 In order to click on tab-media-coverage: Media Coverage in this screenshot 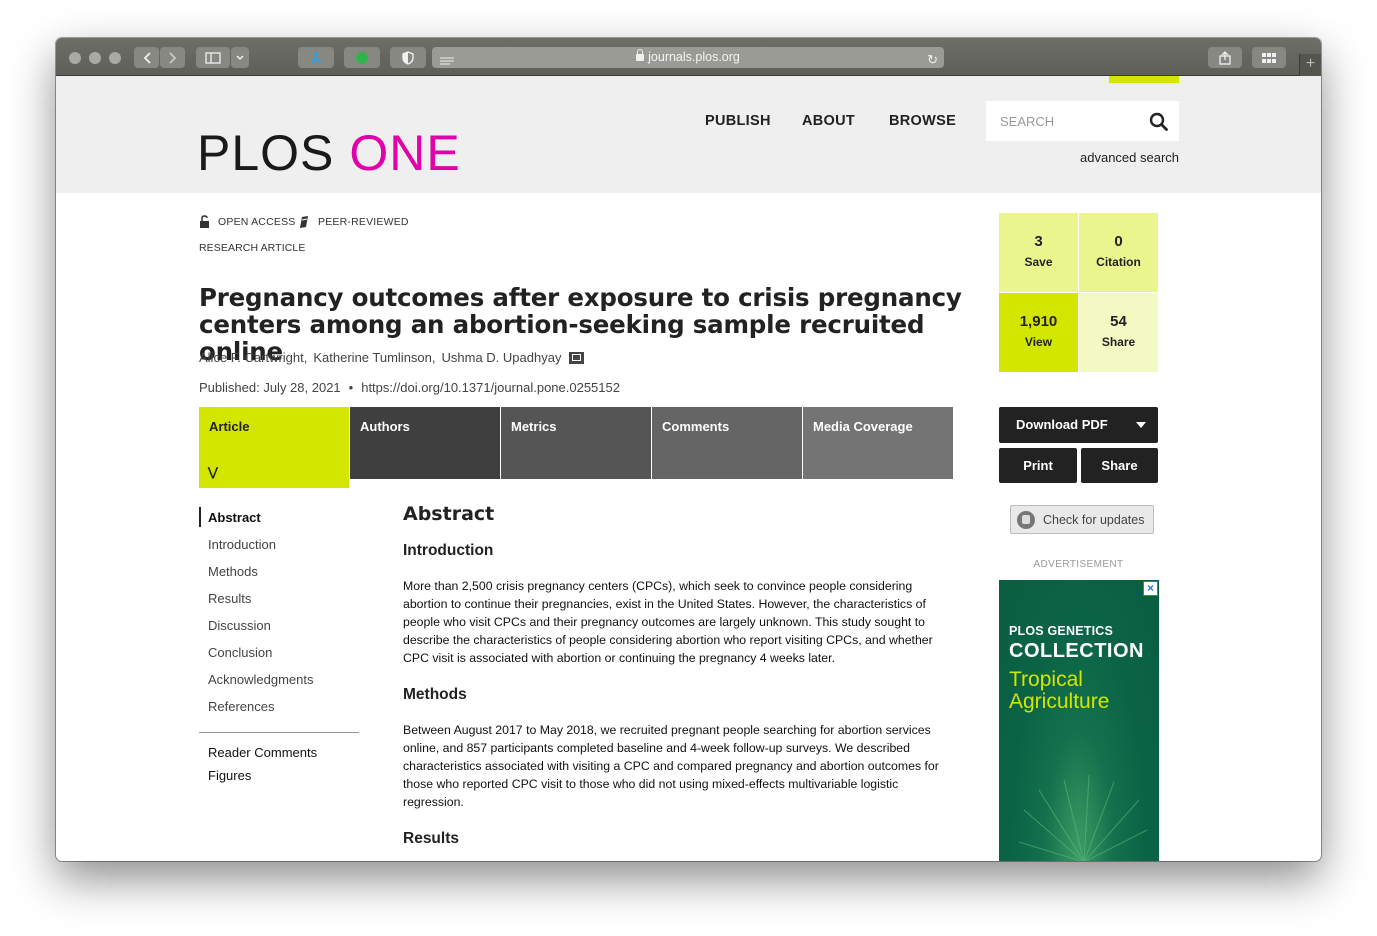, I will do `click(878, 443)`.